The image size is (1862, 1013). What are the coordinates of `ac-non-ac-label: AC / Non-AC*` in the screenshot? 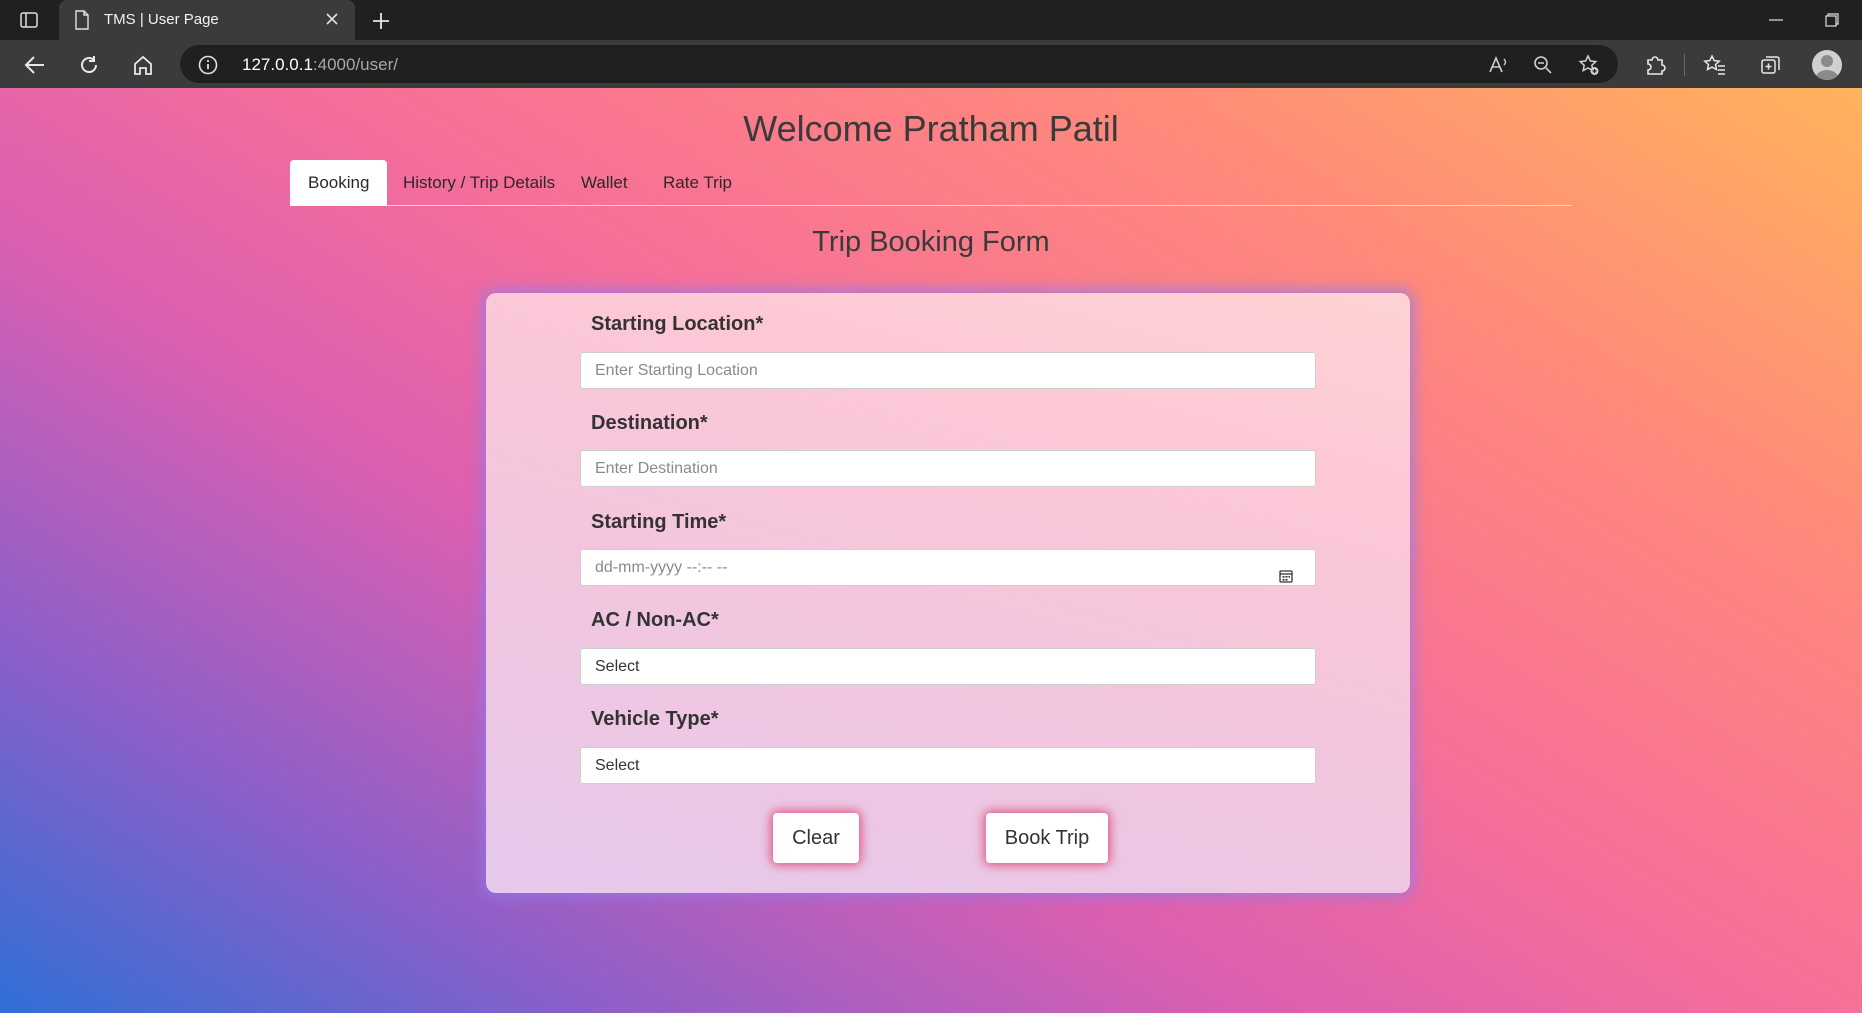 It's located at (655, 620).